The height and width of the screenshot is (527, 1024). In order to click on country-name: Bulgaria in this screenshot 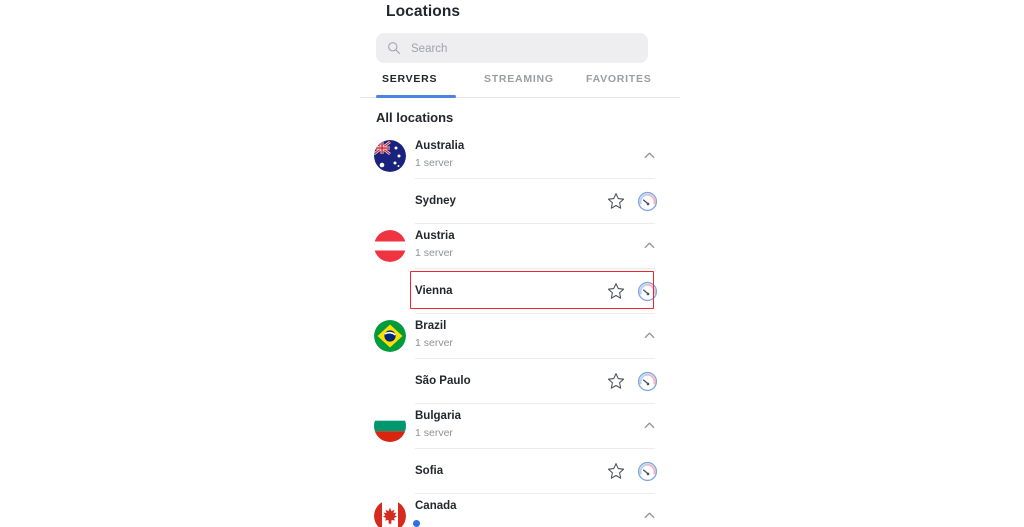, I will do `click(438, 416)`.